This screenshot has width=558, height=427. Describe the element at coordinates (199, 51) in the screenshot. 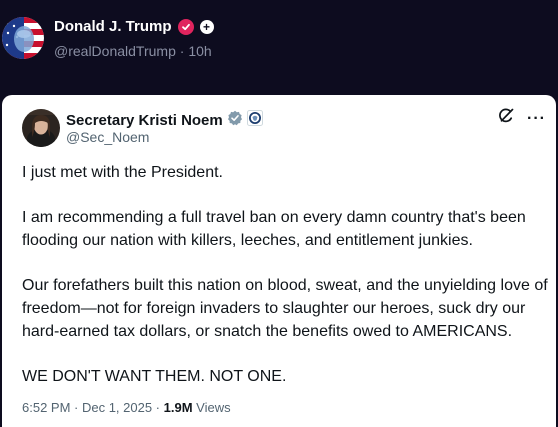

I see `outer-time-ago: 10h` at that location.